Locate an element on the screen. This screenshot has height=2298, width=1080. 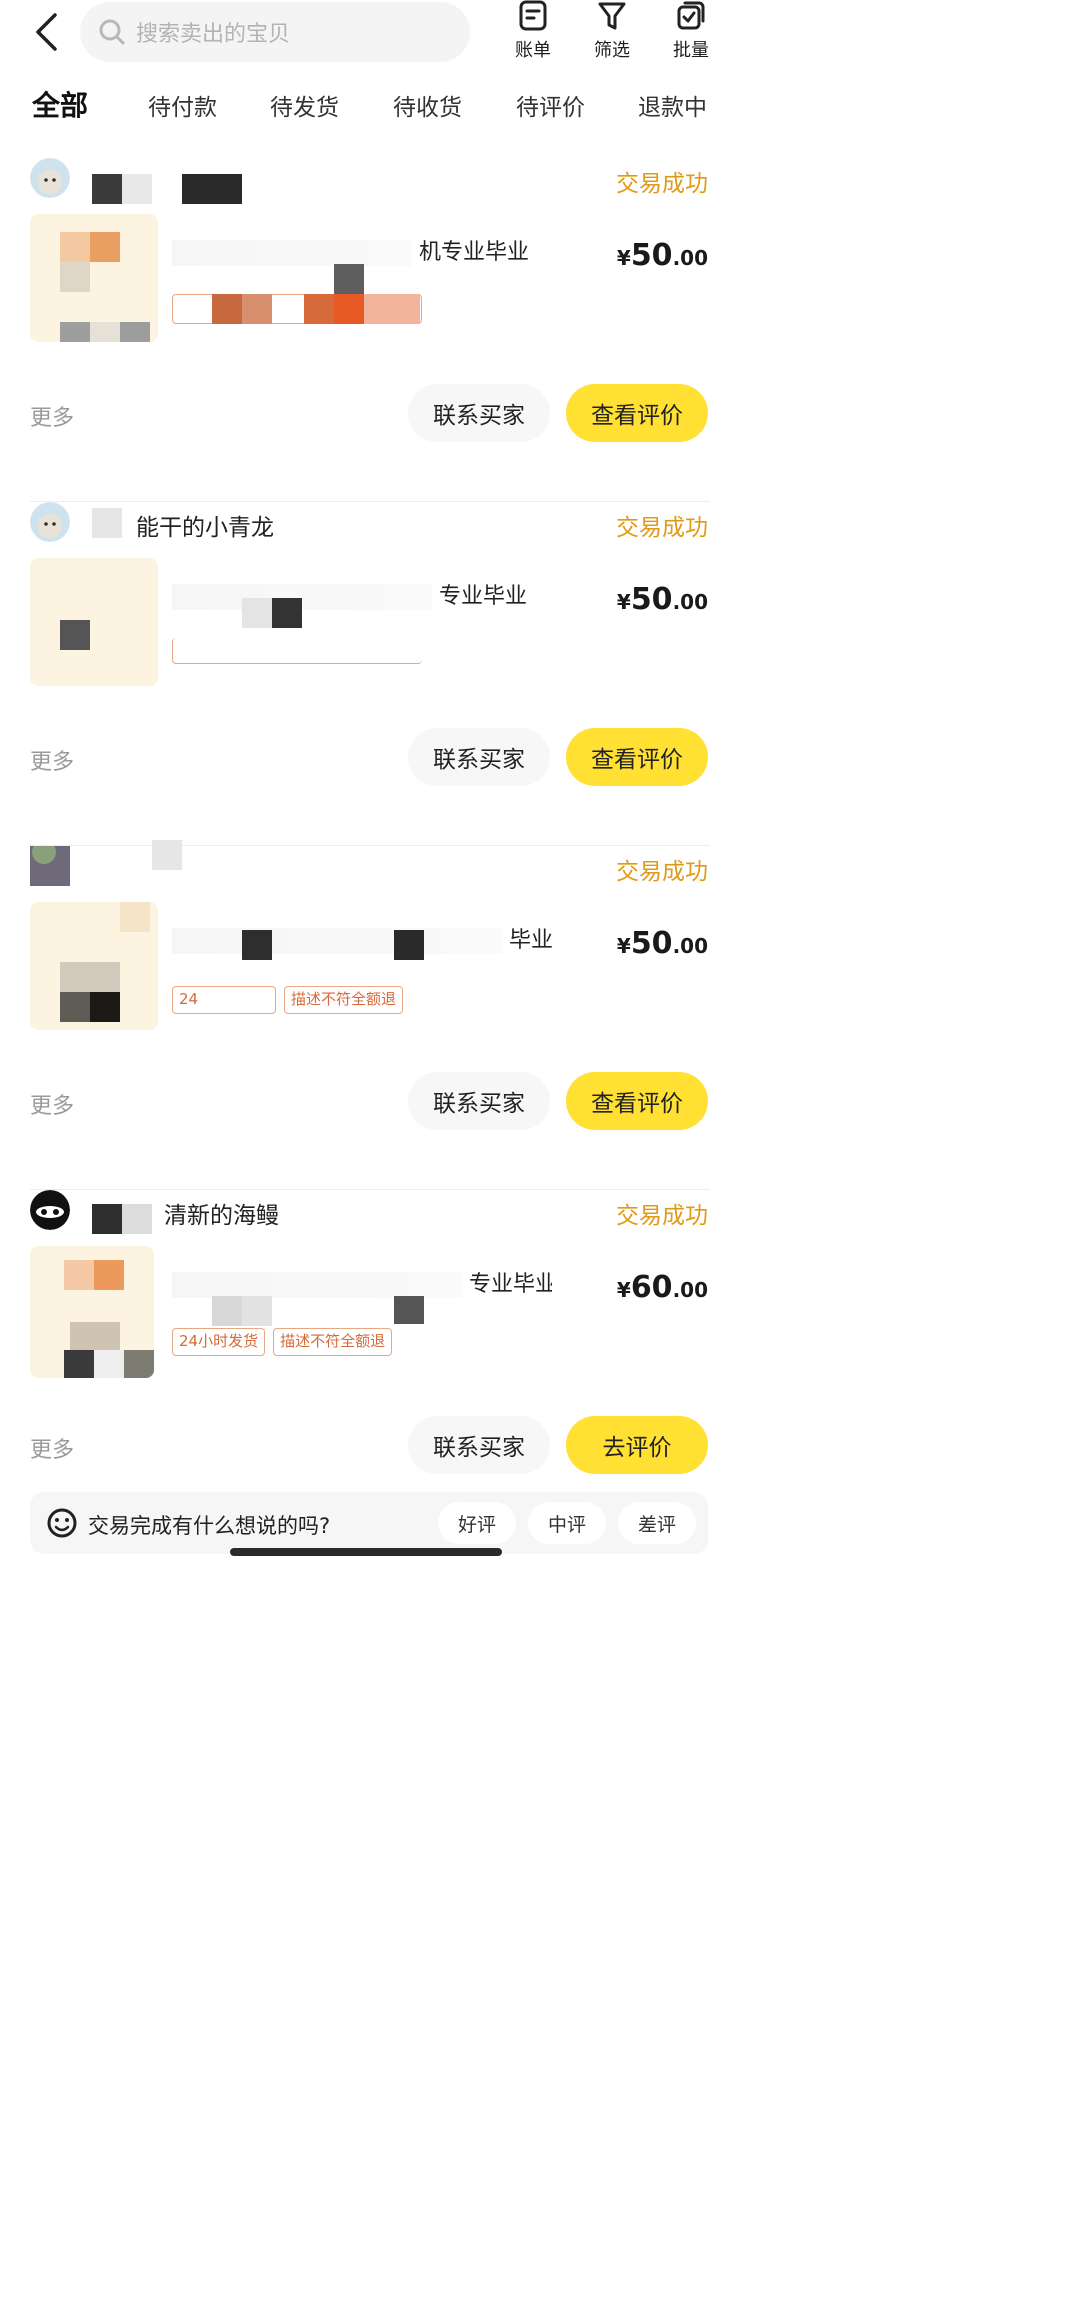
product-title-text: 毕业 is located at coordinates (530, 940).